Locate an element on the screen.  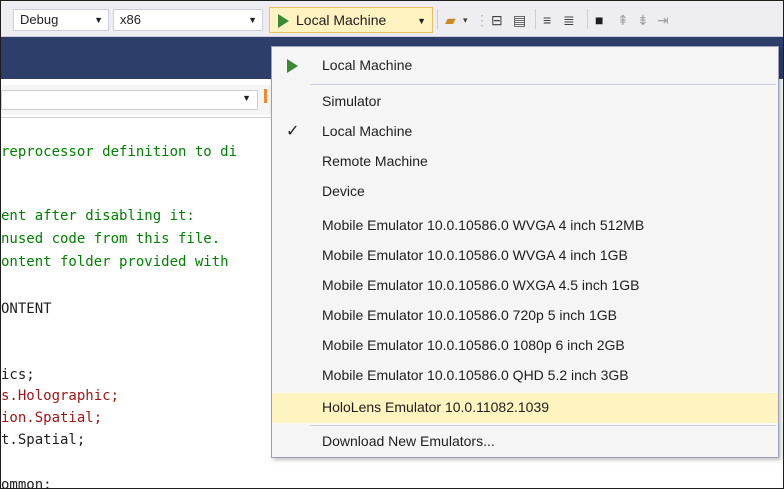
code-line: ion.Spatial; is located at coordinates (52, 418).